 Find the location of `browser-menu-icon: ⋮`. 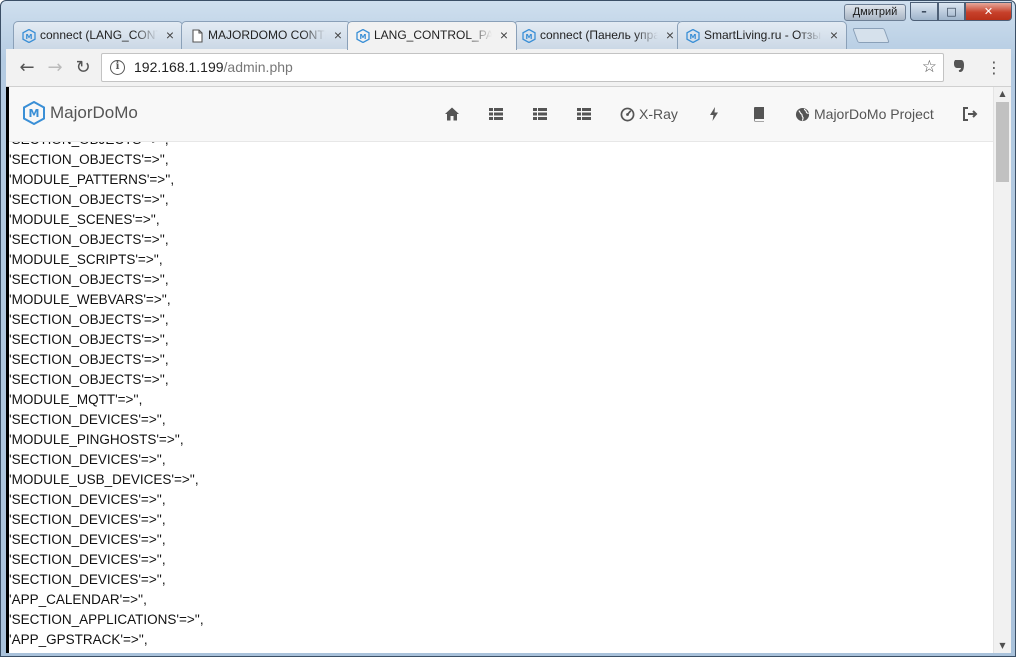

browser-menu-icon: ⋮ is located at coordinates (994, 68).